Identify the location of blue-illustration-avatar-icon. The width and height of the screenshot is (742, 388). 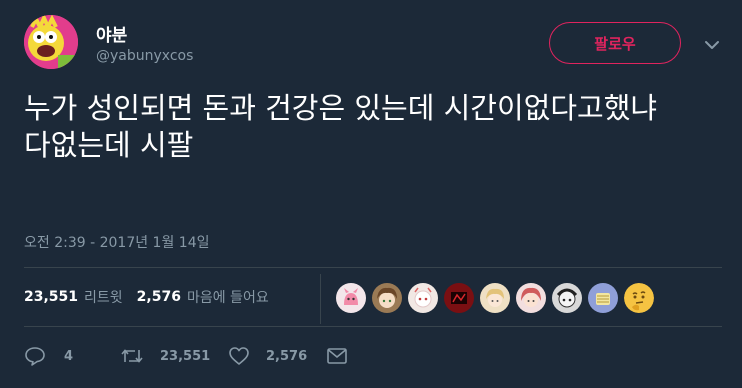
(603, 298).